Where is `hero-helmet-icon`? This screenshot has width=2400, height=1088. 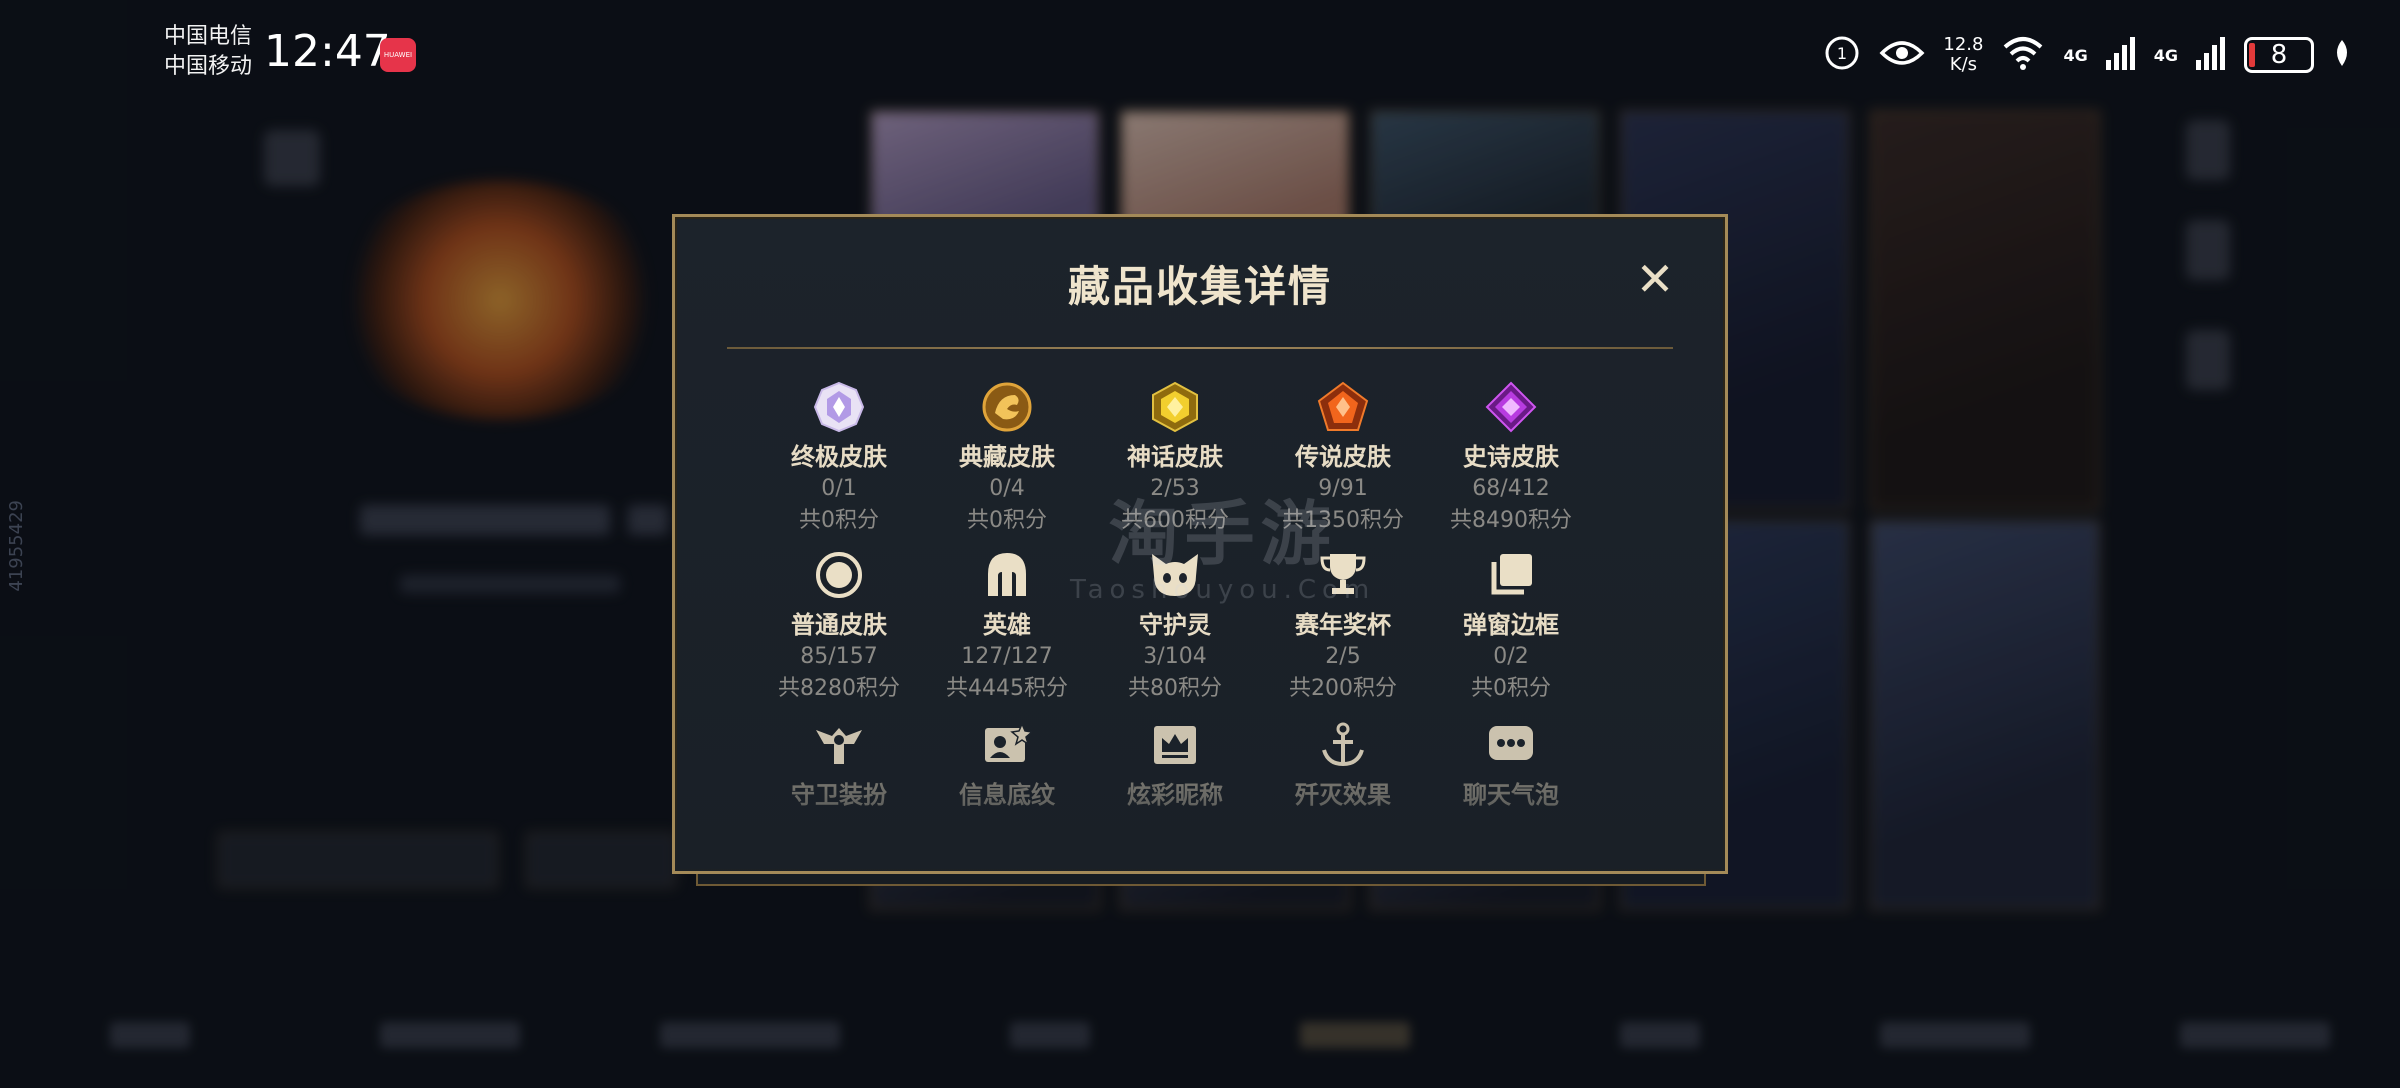
hero-helmet-icon is located at coordinates (1007, 575).